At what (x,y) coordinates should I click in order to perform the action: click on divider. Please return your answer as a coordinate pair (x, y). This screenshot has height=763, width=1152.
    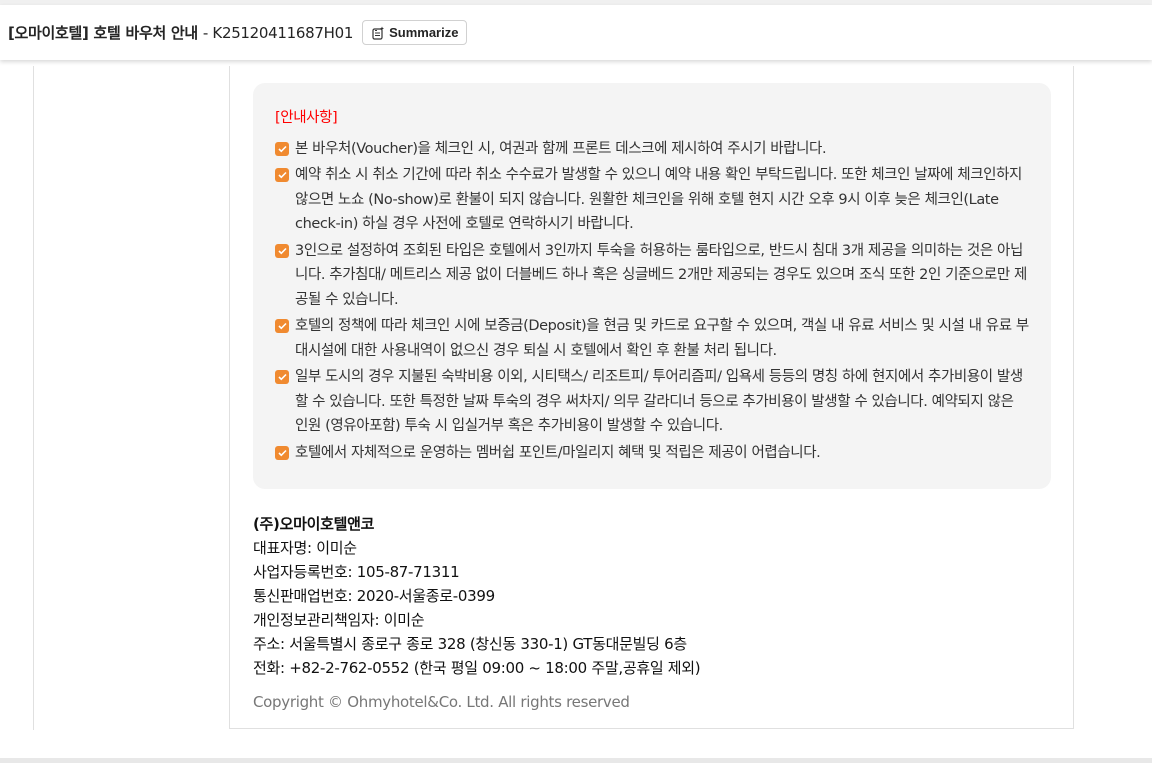
    Looking at the image, I should click on (33, 398).